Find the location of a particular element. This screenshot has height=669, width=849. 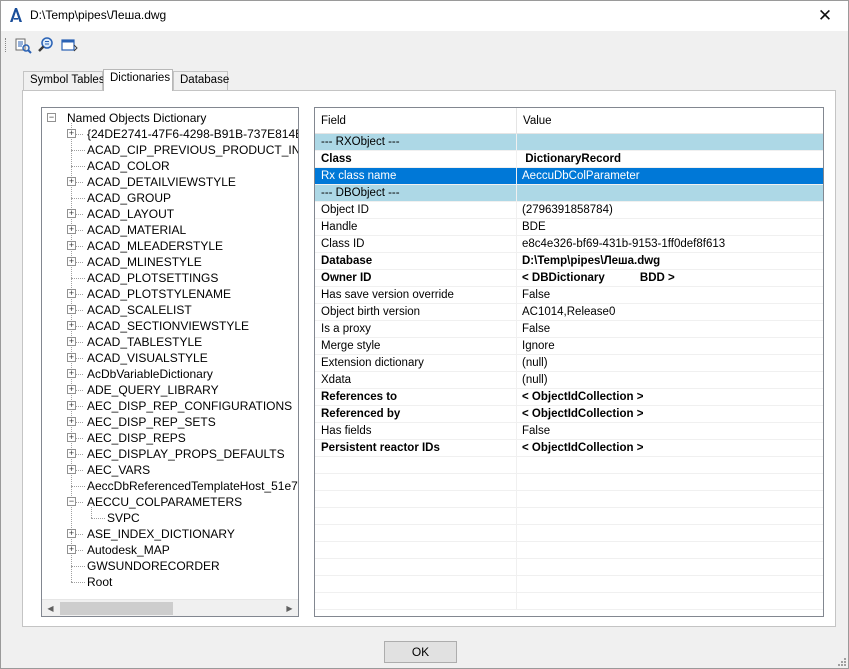

property-row: Has fields False is located at coordinates (569, 431).